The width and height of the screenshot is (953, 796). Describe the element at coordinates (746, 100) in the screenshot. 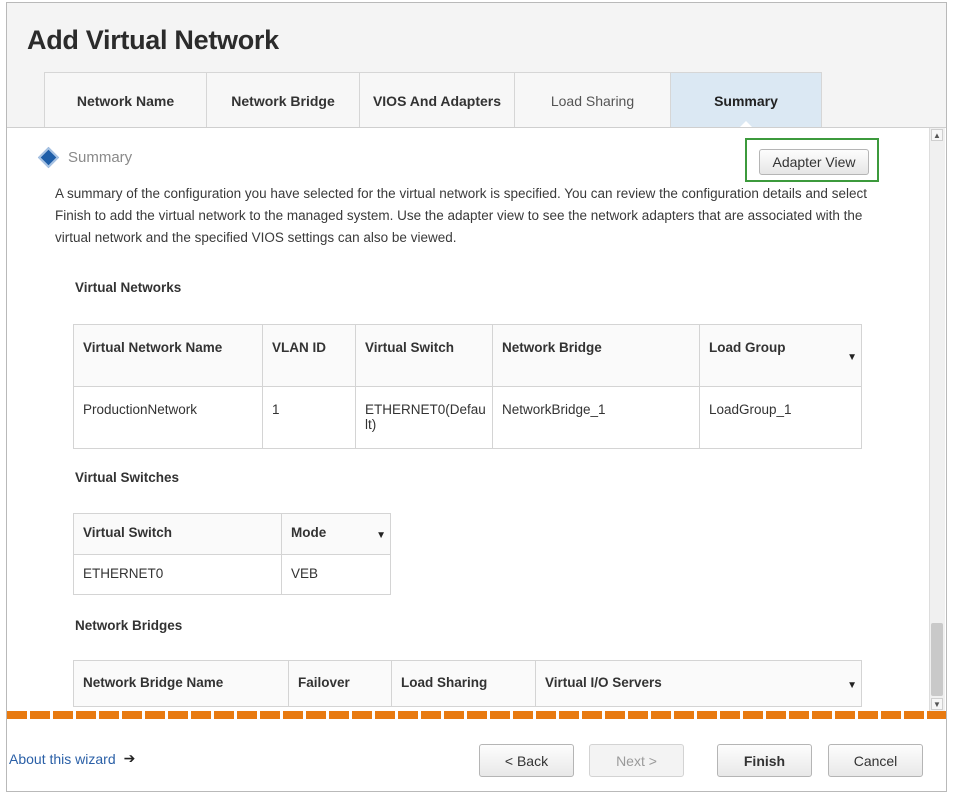

I see `tab-summary: Summary` at that location.